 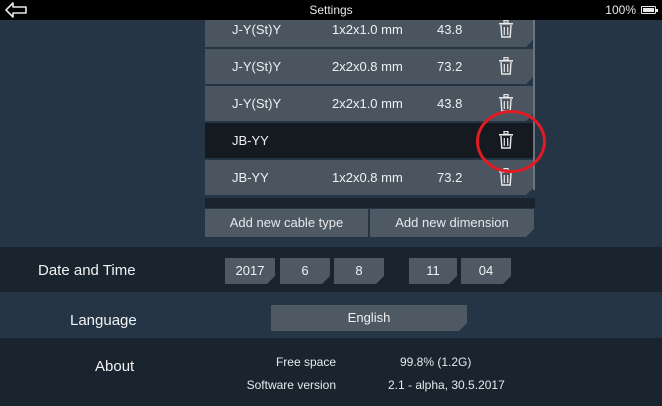 I want to click on cable-dimension: 2x2x0.8 mm, so click(x=367, y=66).